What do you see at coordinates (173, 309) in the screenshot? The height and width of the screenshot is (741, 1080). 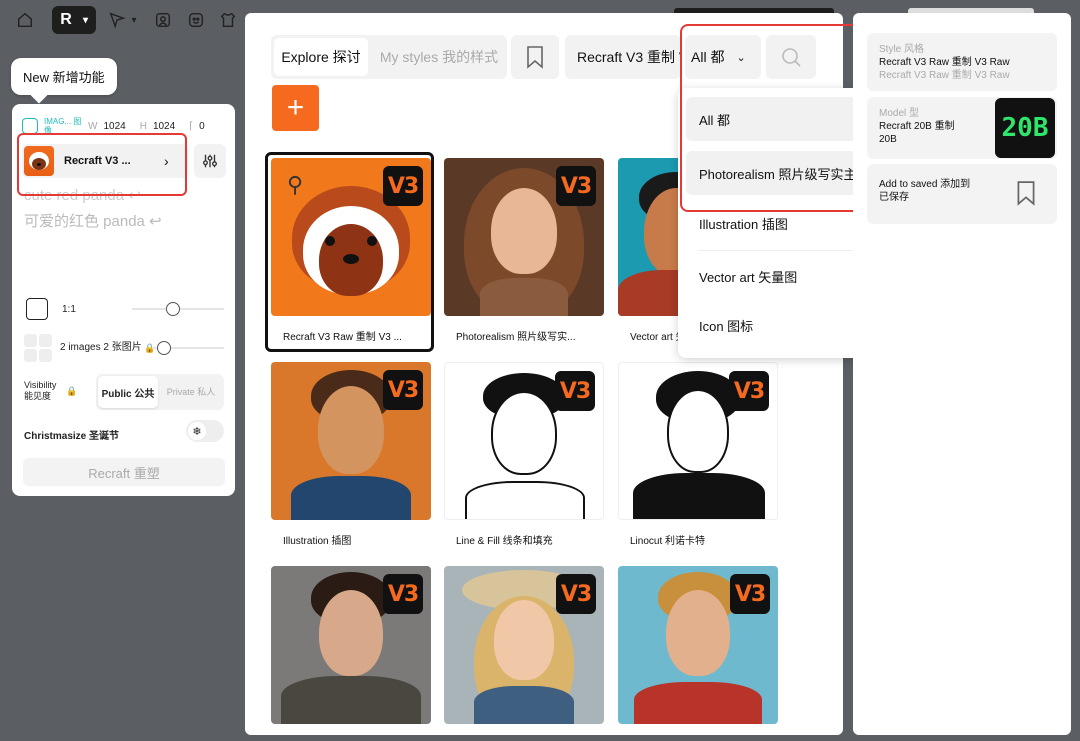 I see `aspect-ratio-slider-knob` at bounding box center [173, 309].